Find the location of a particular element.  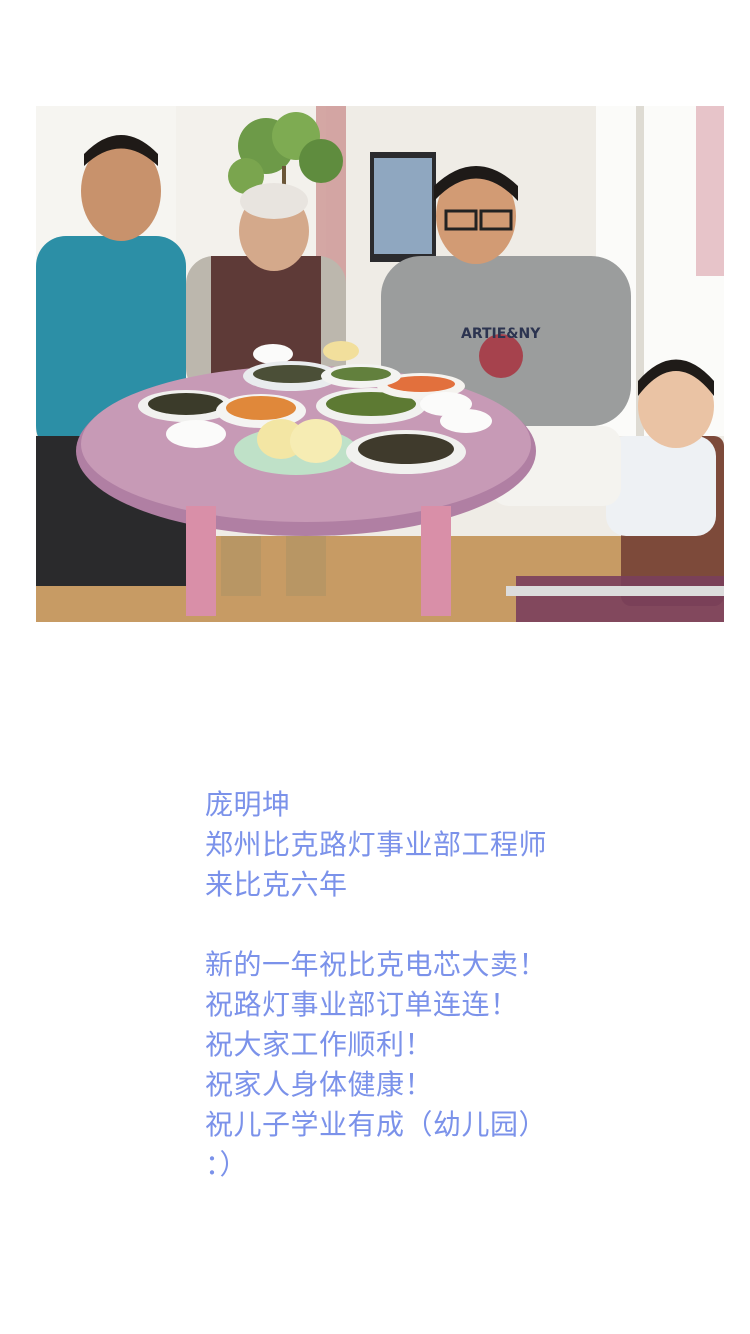

wish-line: 祝家人身体健康！ is located at coordinates (319, 1084).